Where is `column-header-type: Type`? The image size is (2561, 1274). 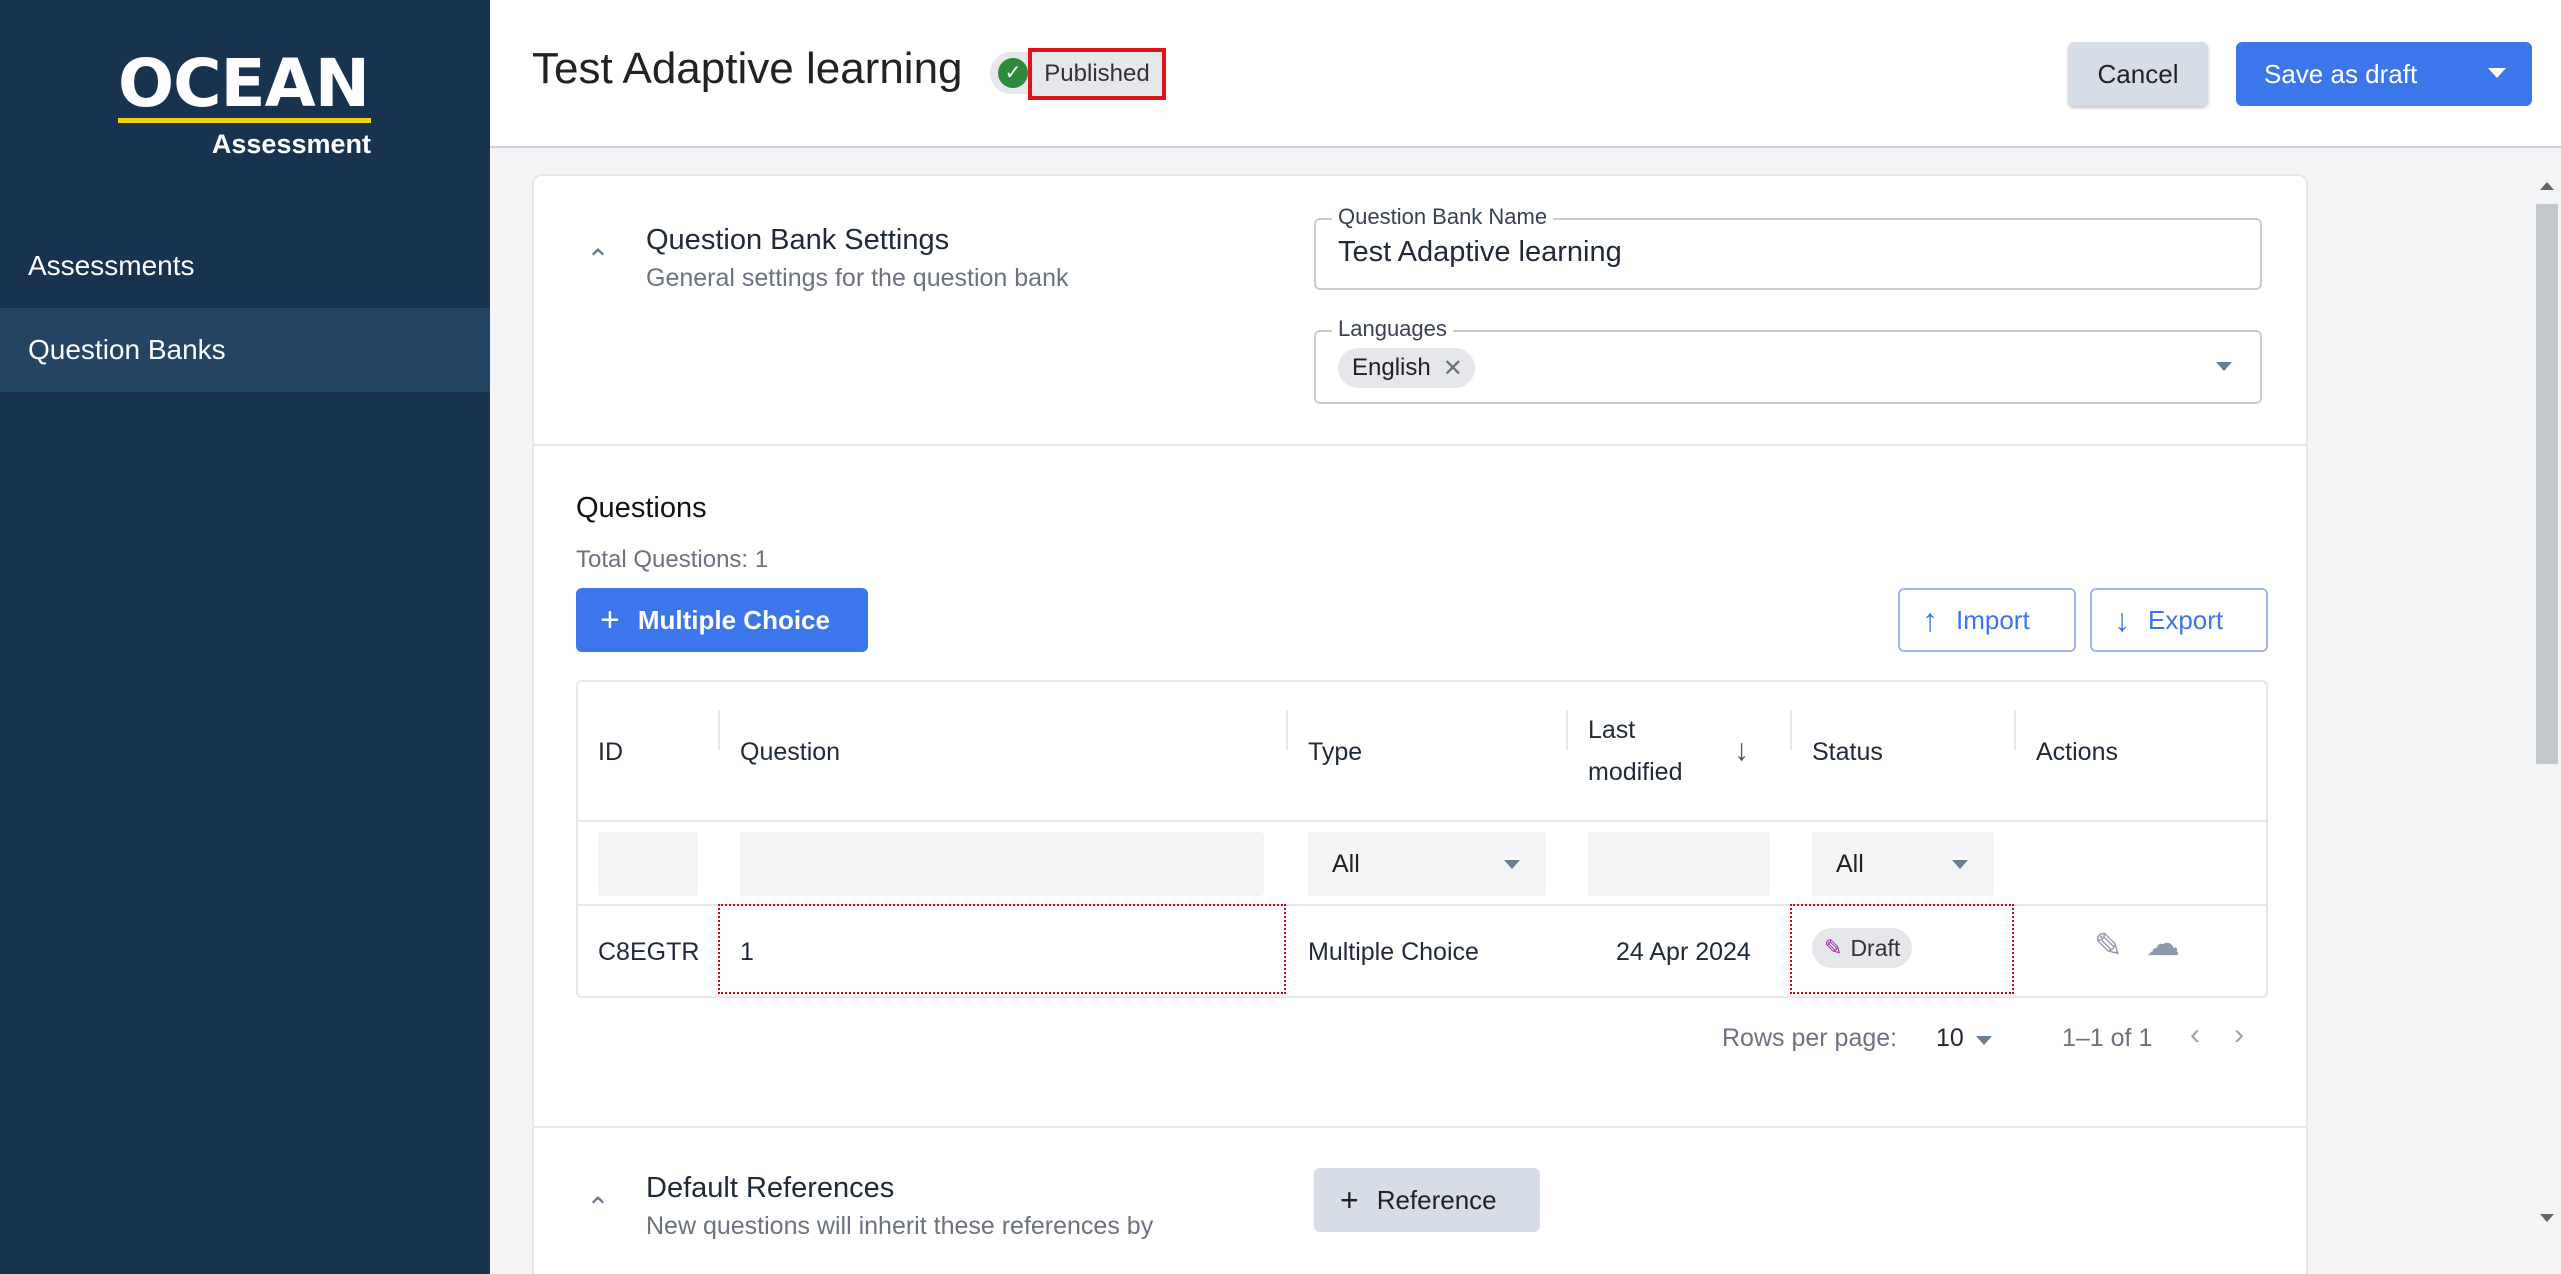 column-header-type: Type is located at coordinates (1335, 752).